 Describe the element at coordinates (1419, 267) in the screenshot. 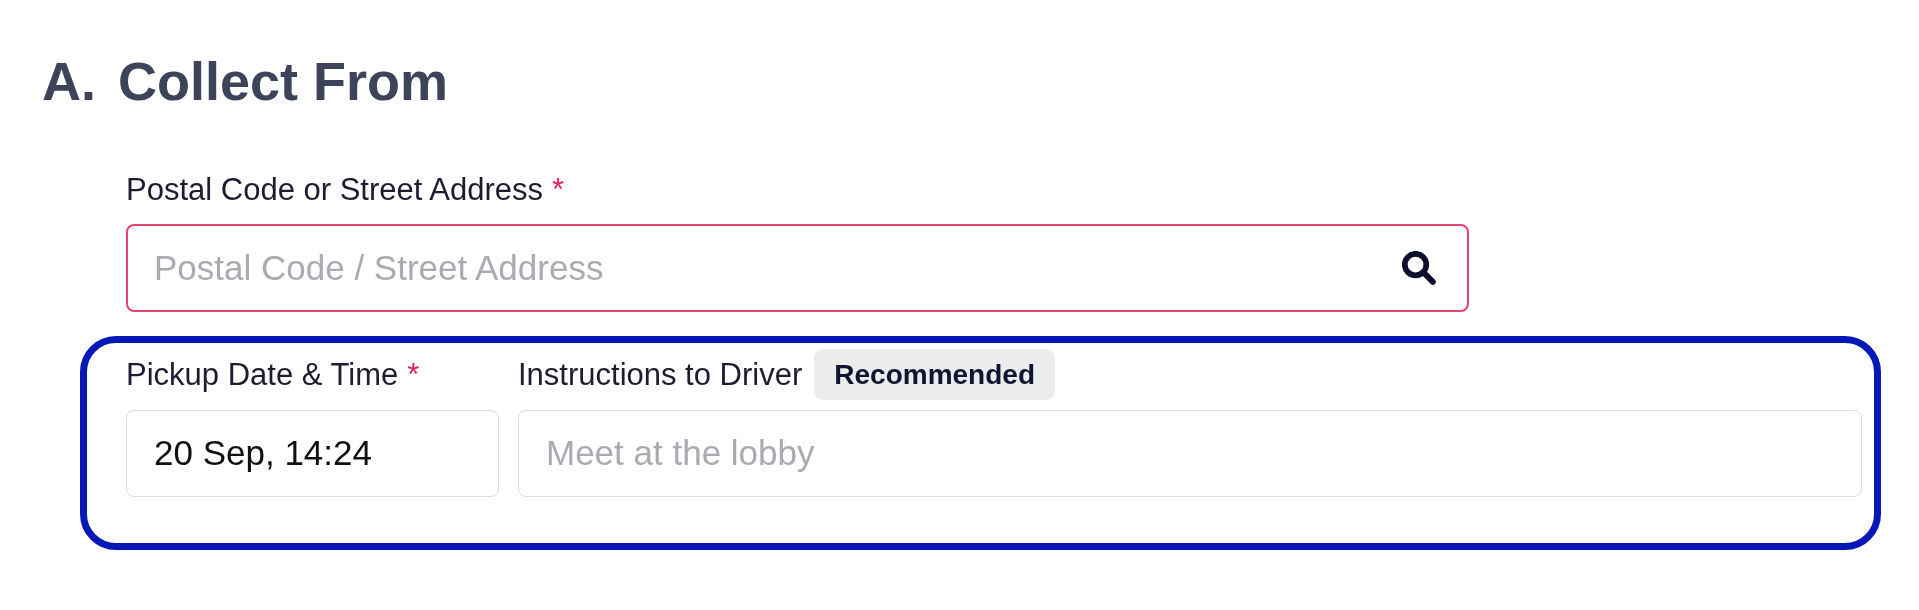

I see `search-icon` at that location.